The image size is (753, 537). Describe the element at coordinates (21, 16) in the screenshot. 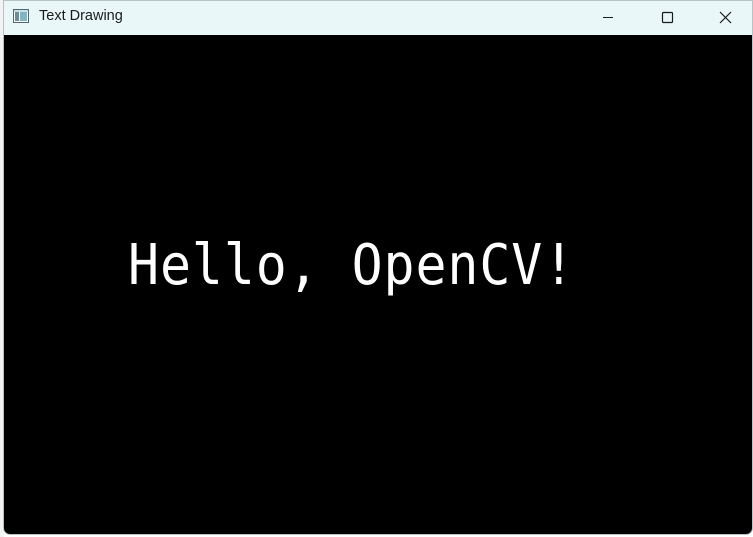

I see `app-window-icon` at that location.